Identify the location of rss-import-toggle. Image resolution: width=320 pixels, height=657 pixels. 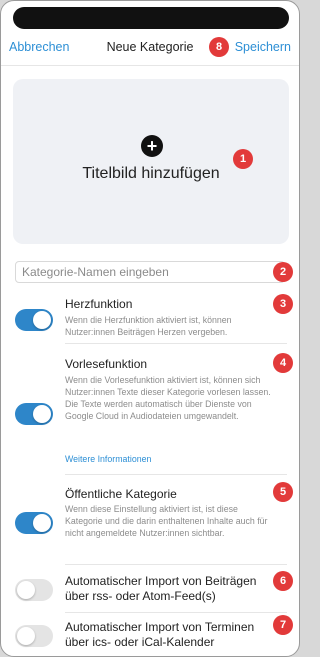
(34, 590).